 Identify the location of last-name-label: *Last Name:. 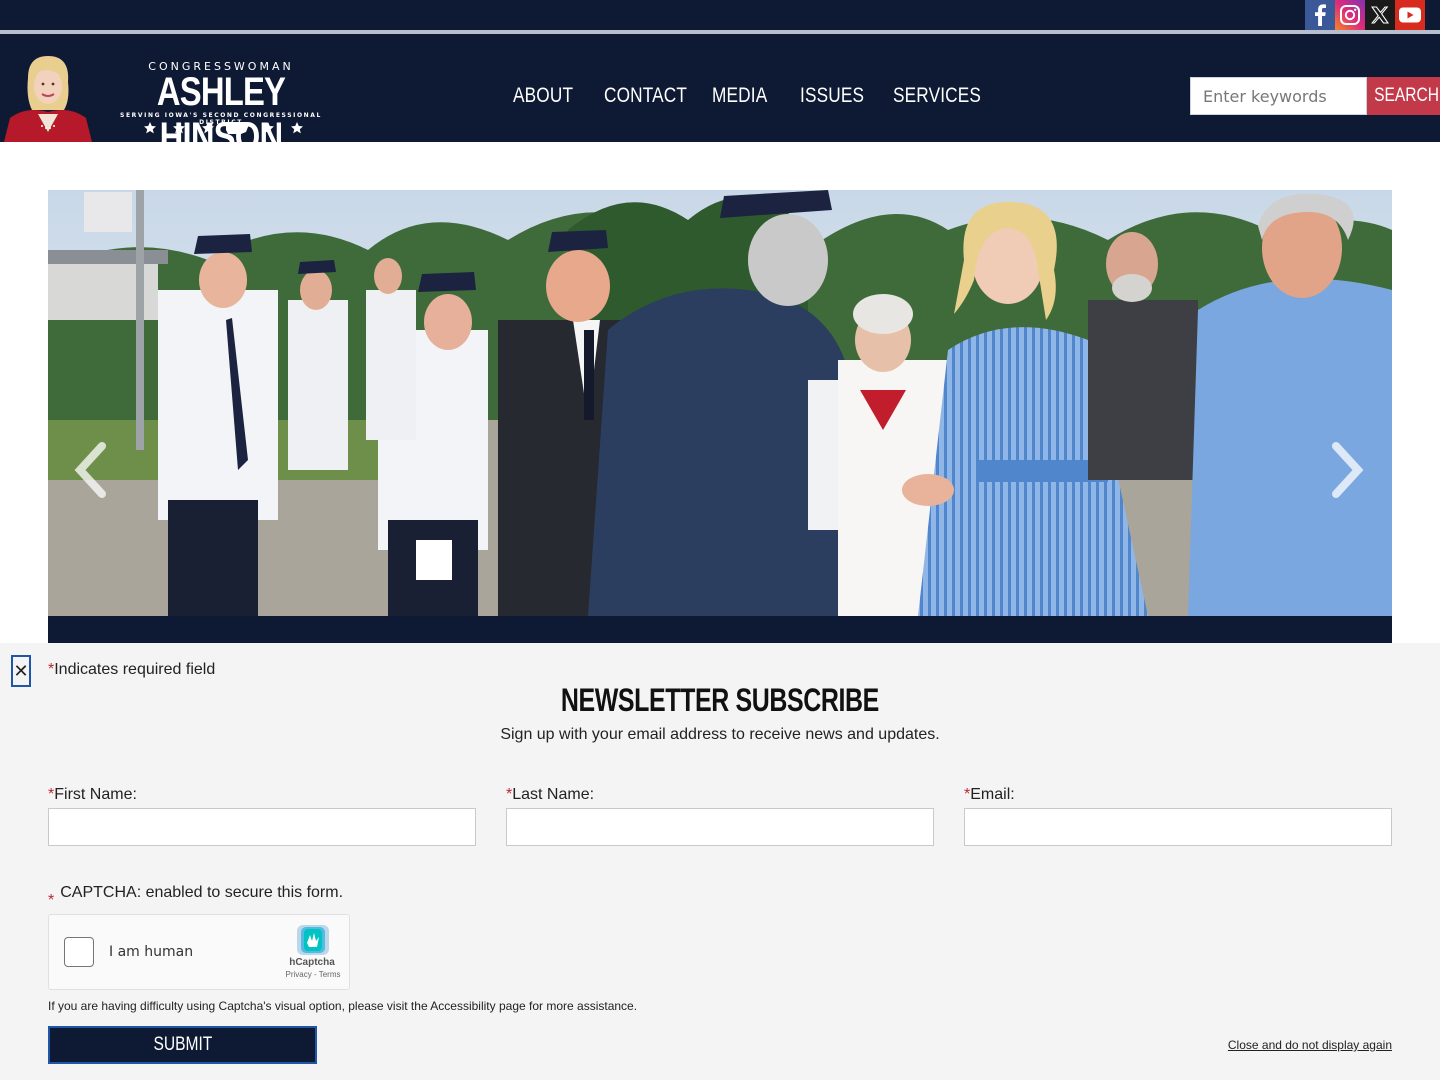
(550, 795).